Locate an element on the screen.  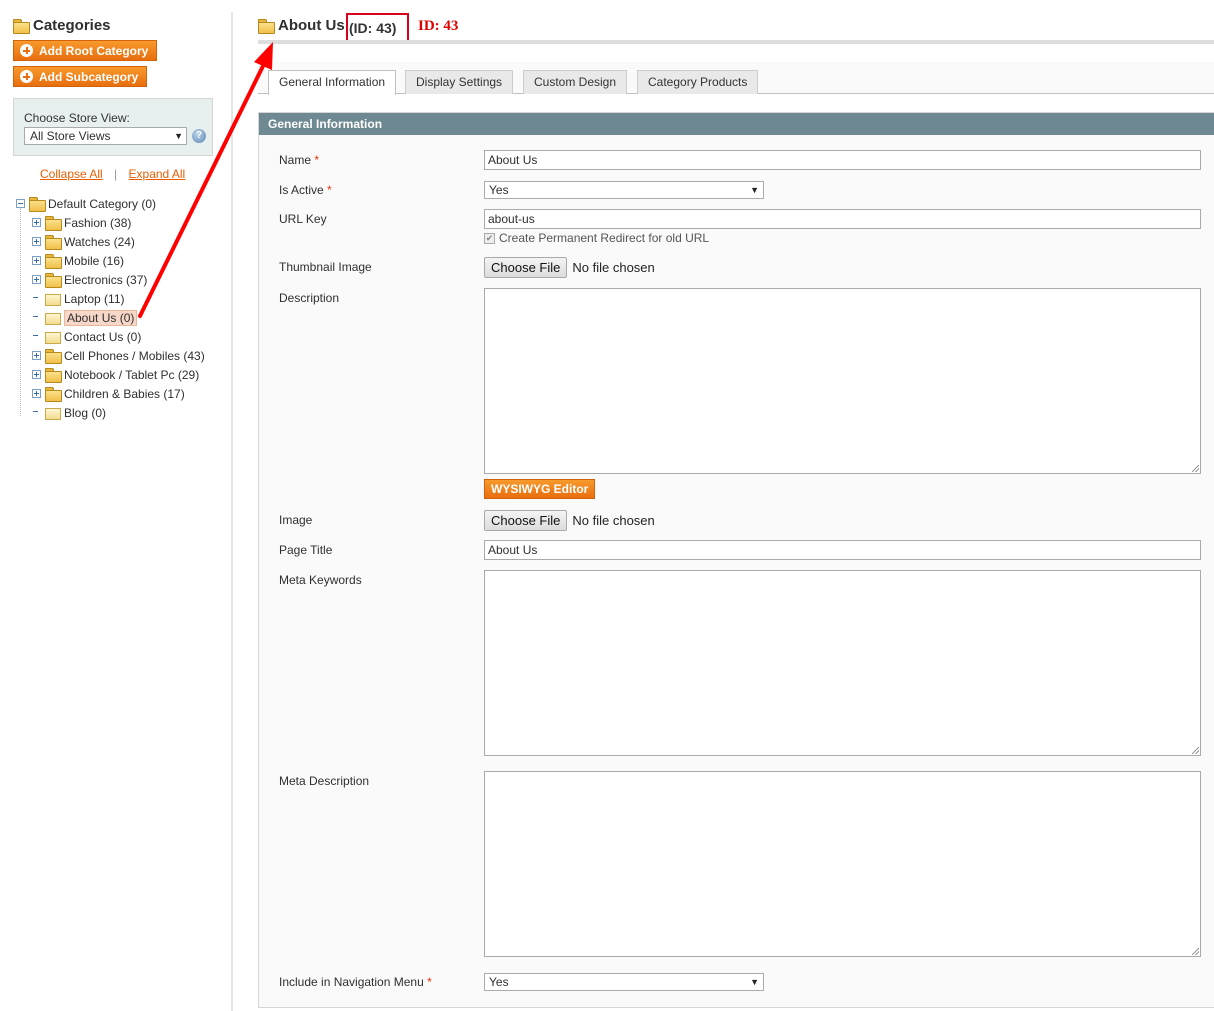
permanent-redirect-checkbox: ✔ is located at coordinates (489, 238).